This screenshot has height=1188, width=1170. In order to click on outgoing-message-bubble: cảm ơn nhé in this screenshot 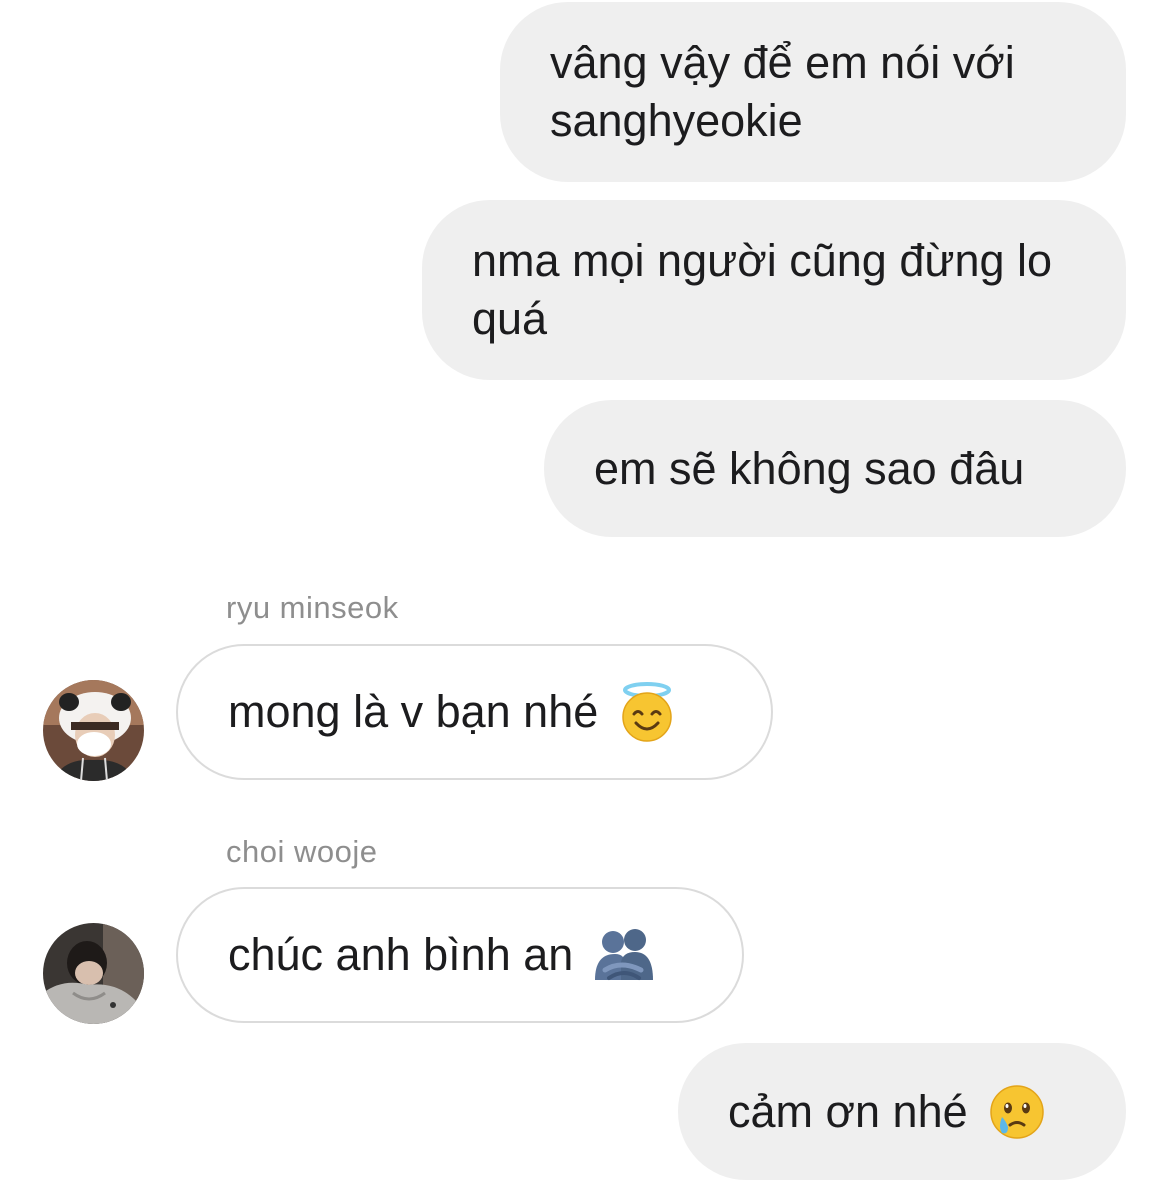, I will do `click(902, 1111)`.